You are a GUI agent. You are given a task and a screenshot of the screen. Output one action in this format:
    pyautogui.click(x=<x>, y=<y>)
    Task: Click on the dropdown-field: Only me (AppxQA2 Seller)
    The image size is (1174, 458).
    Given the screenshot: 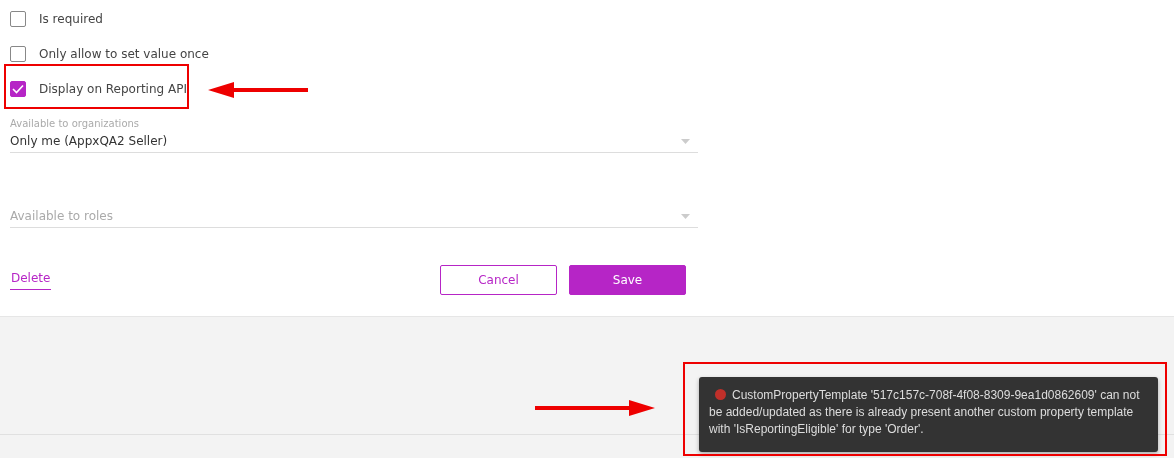 What is the action you would take?
    pyautogui.click(x=354, y=141)
    